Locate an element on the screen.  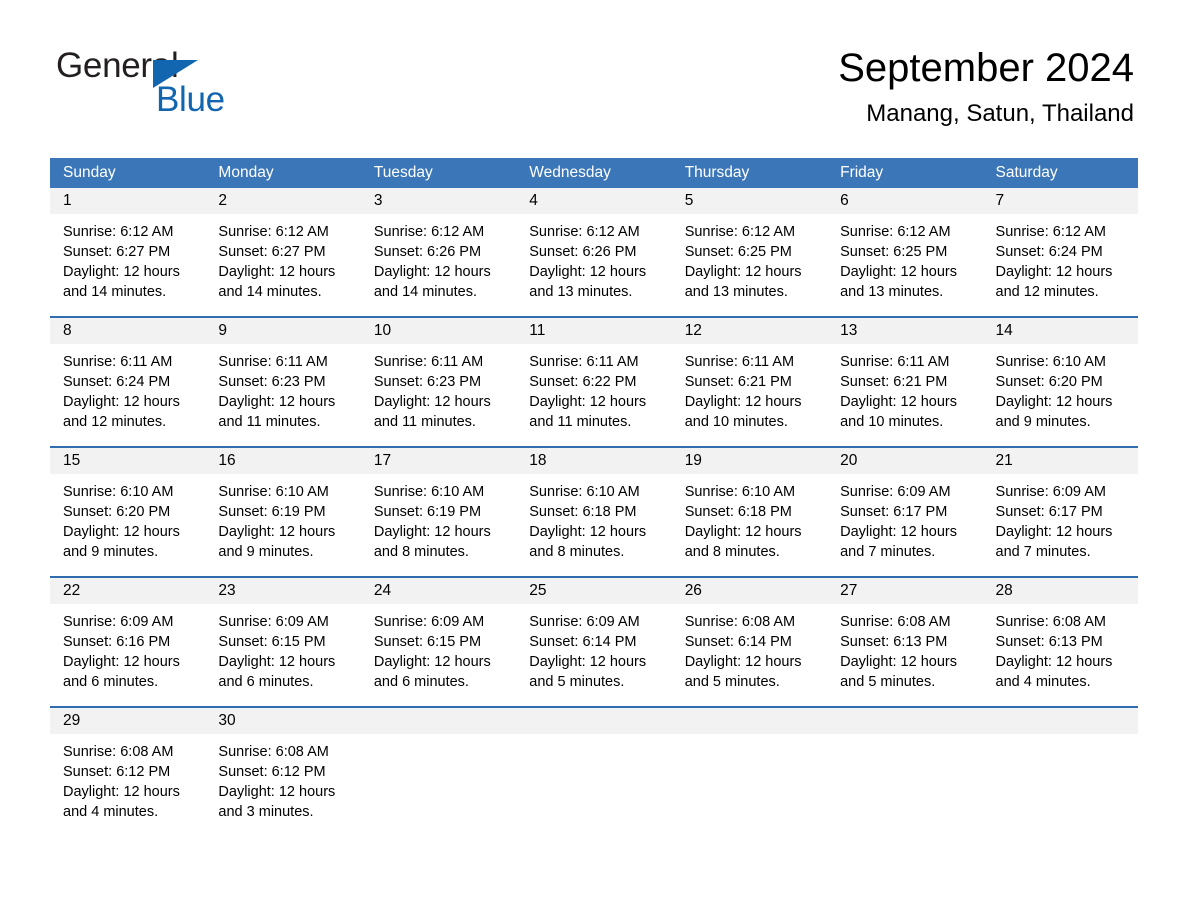
weekday-header-wednesday: Wednesday is located at coordinates (570, 172).